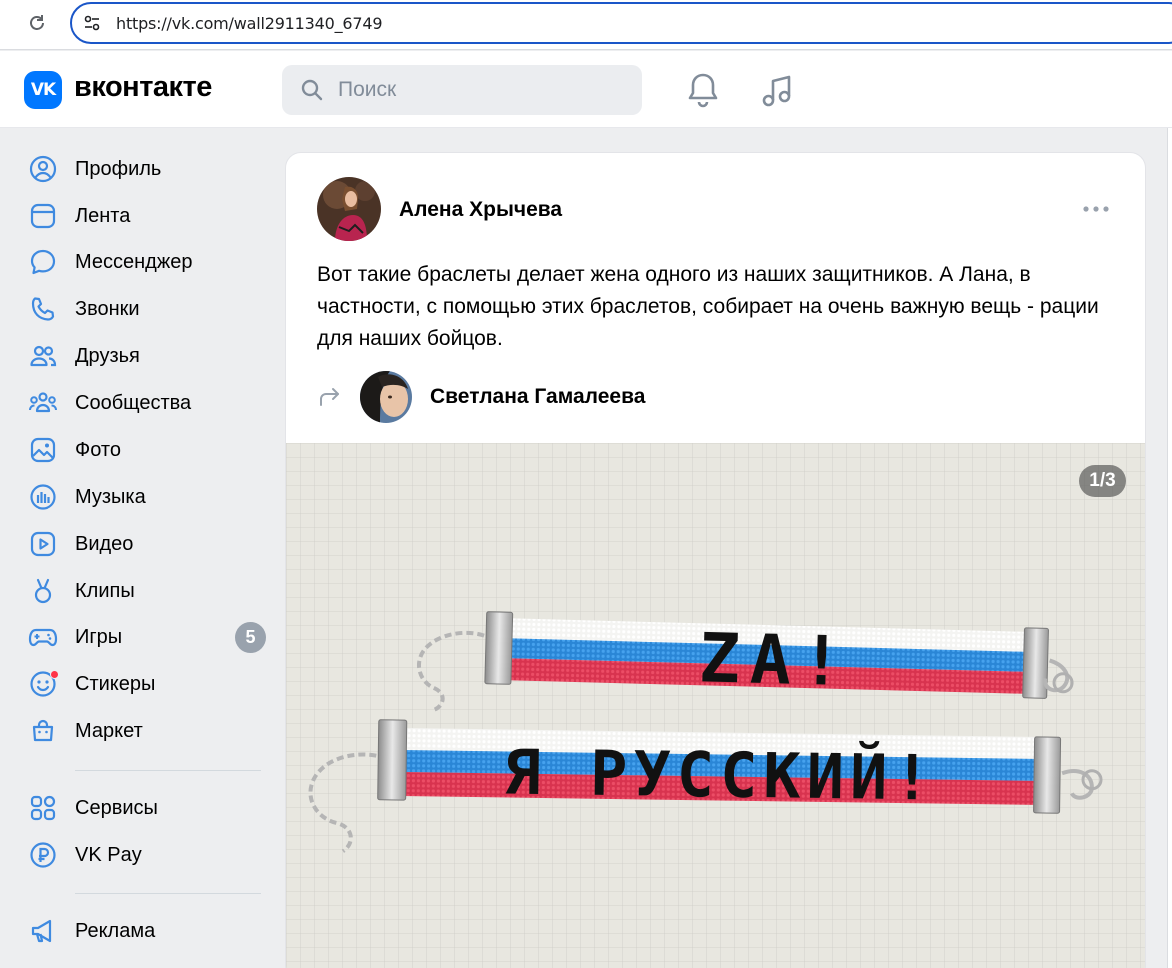  I want to click on new-stickers-dot, so click(54, 674).